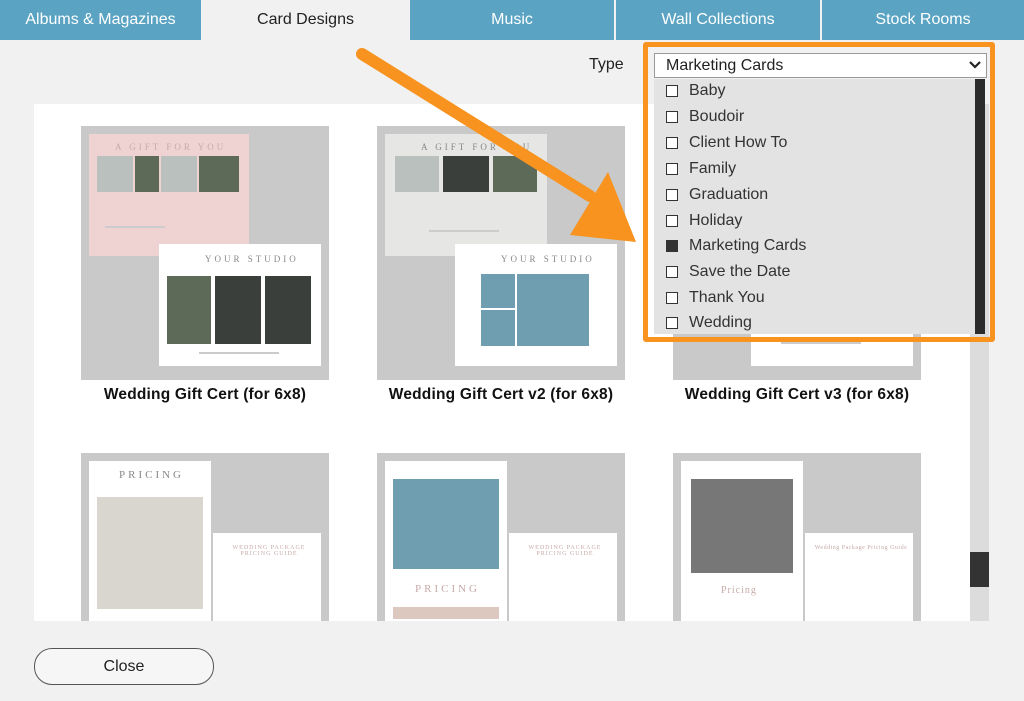 This screenshot has width=1024, height=701. I want to click on thumb-heading: Pricing, so click(739, 590).